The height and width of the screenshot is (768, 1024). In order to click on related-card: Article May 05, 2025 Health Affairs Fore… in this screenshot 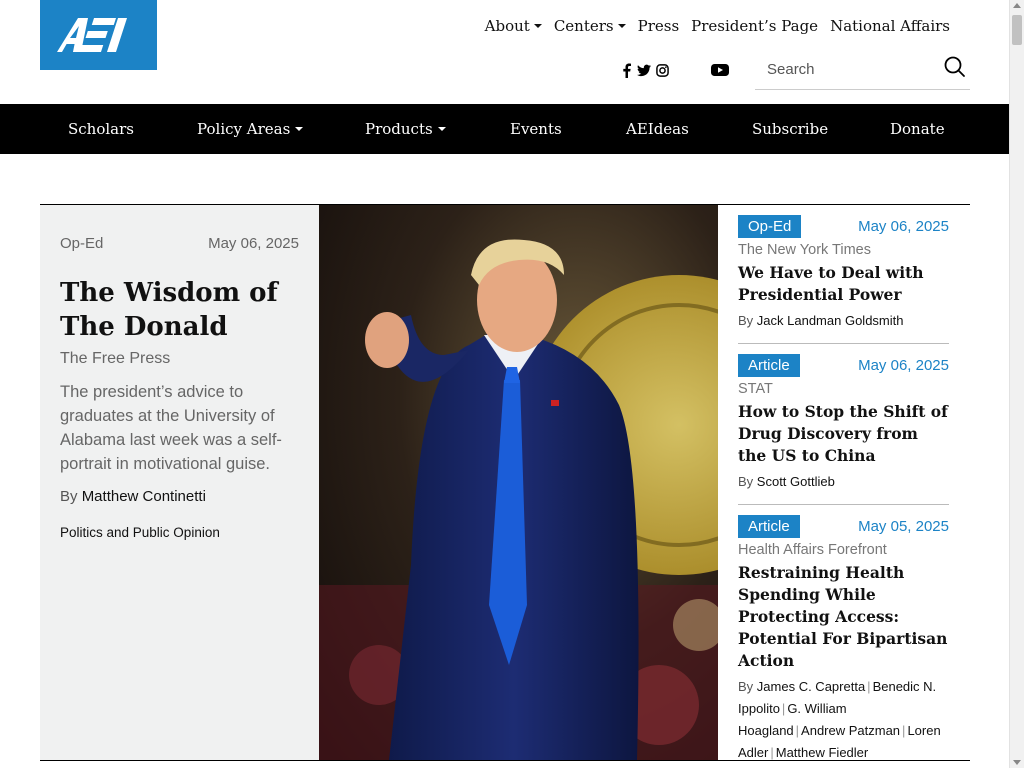, I will do `click(843, 636)`.